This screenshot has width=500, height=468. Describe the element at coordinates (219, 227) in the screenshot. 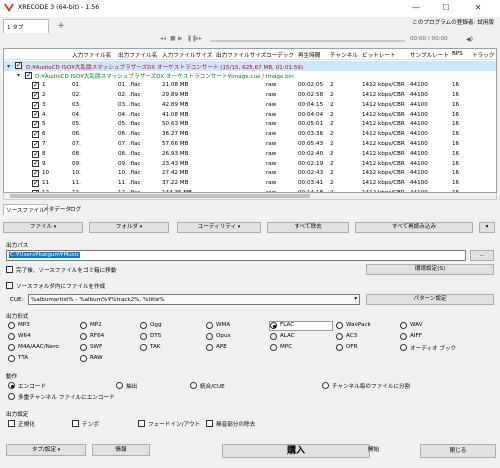

I see `utility-button: ユーティリティ` at that location.